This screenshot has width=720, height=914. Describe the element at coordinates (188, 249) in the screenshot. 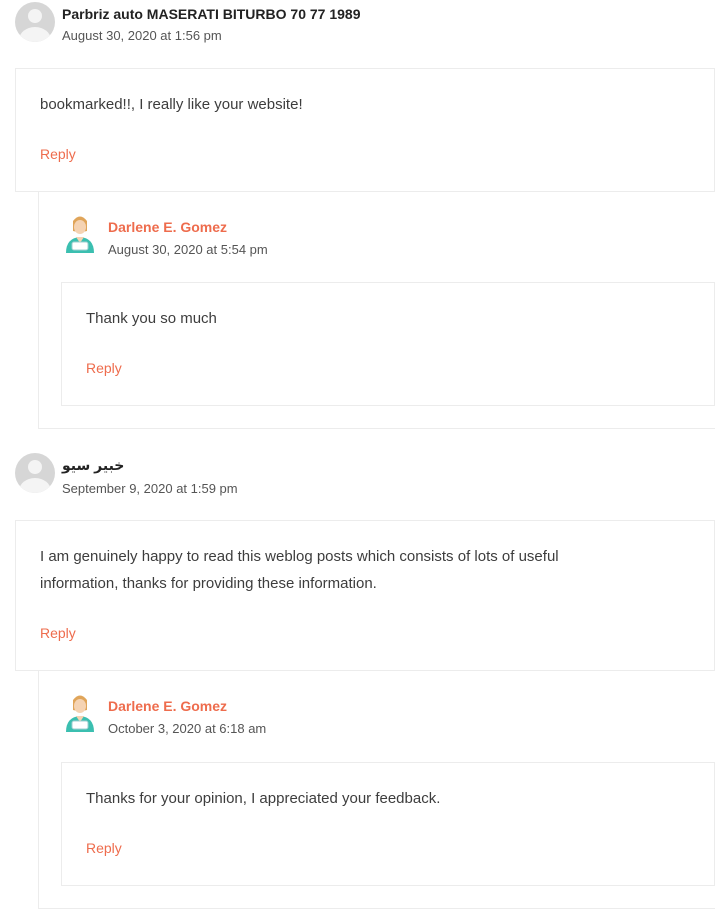

I see `reply-date: August 30, 2020 at 5:54 pm` at that location.